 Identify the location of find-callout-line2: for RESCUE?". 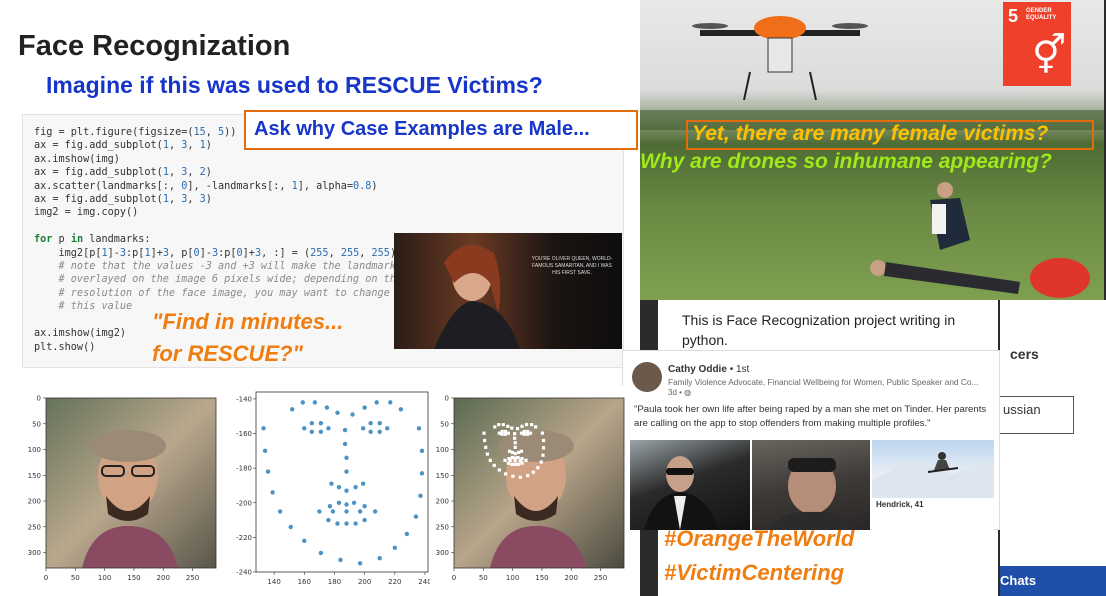
(227, 353).